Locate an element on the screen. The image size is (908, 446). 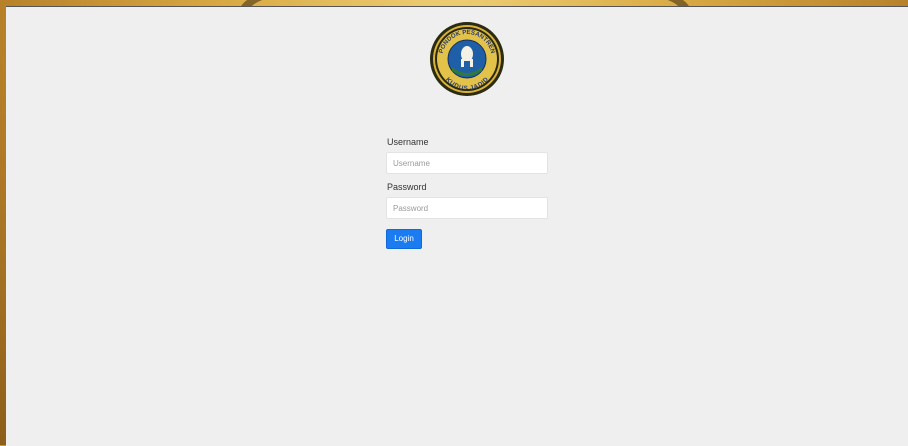
login-form: Username Password Login is located at coordinates (467, 193).